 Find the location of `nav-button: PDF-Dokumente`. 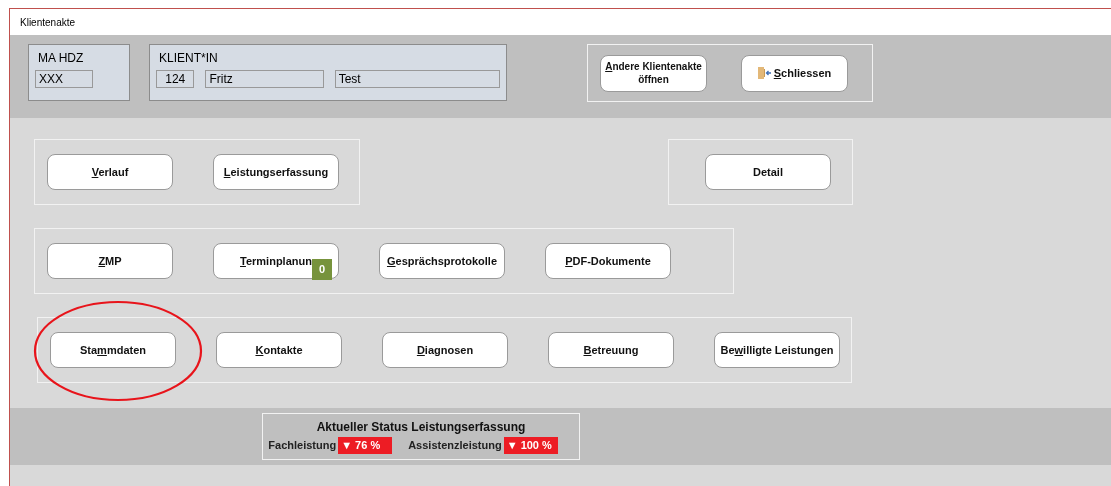

nav-button: PDF-Dokumente is located at coordinates (608, 261).